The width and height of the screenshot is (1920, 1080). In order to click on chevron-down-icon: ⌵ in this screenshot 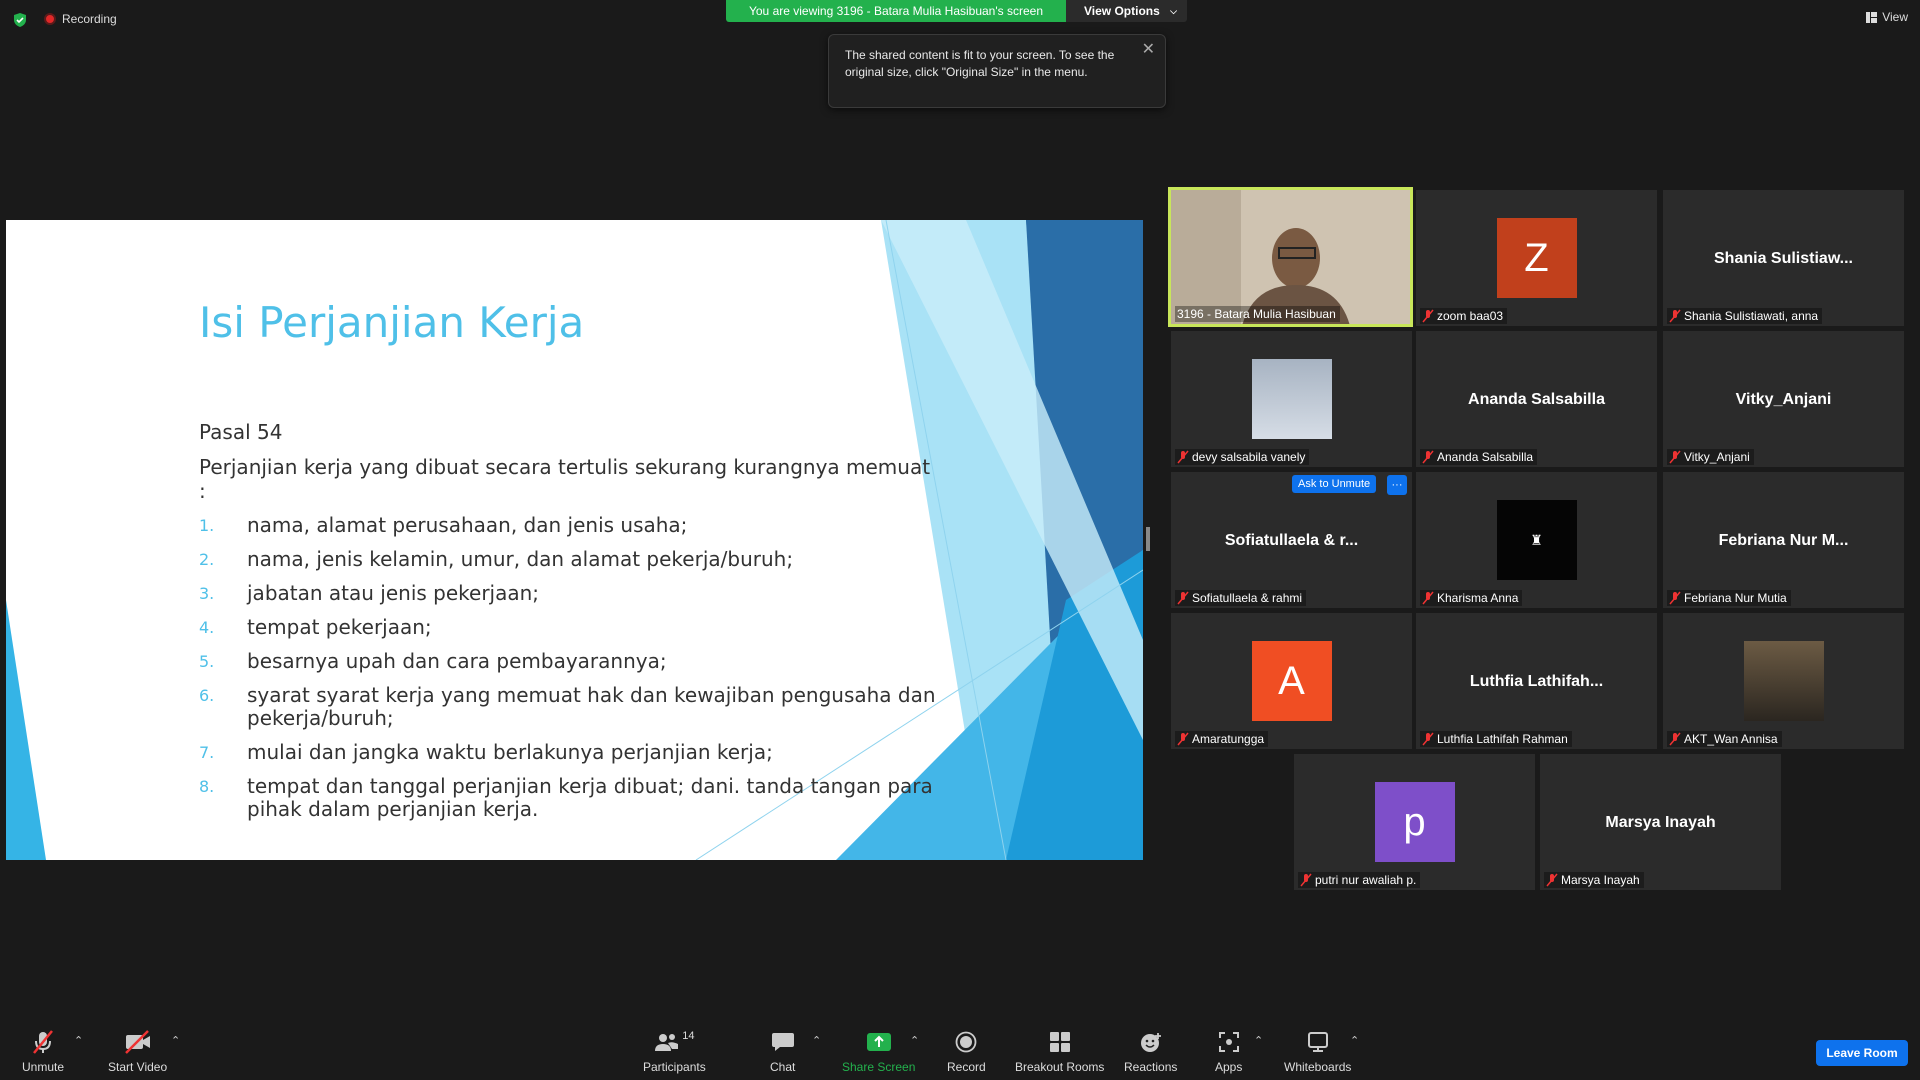, I will do `click(1173, 10)`.